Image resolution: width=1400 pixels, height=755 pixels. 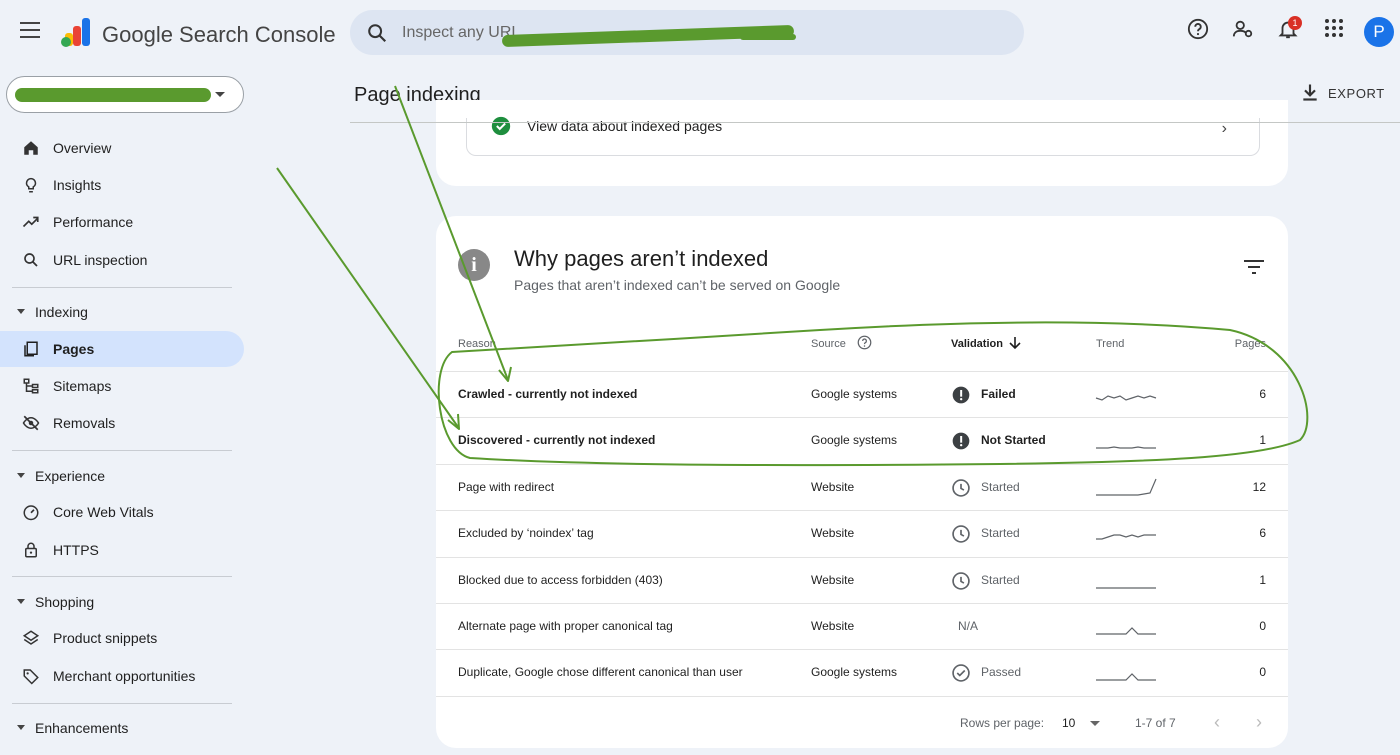 I want to click on sidebar-item-performance: Performance, so click(x=122, y=222).